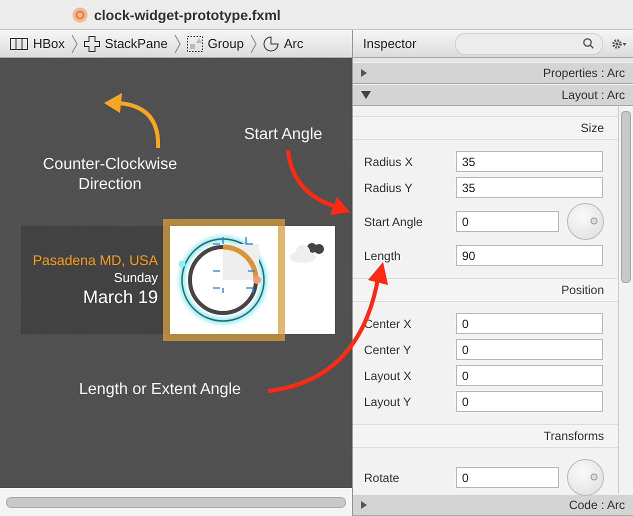 Image resolution: width=633 pixels, height=516 pixels. Describe the element at coordinates (80, 14) in the screenshot. I see `file-icon` at that location.